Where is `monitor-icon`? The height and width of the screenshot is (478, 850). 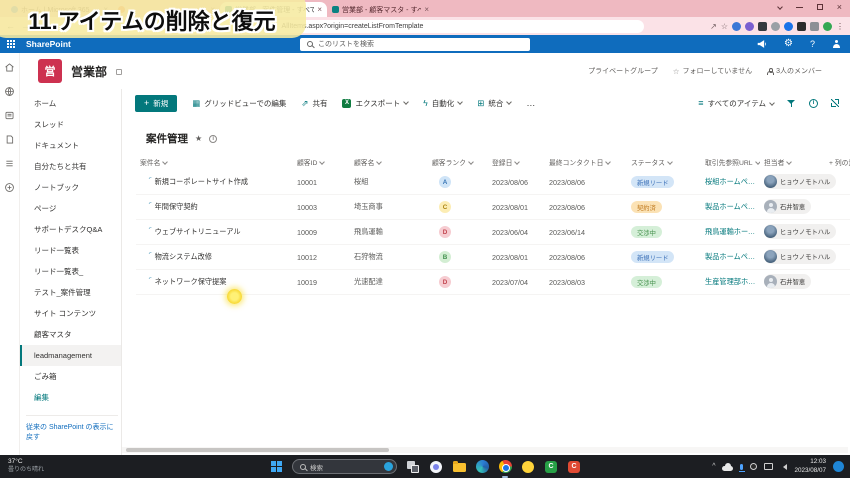
monitor-icon is located at coordinates (769, 466).